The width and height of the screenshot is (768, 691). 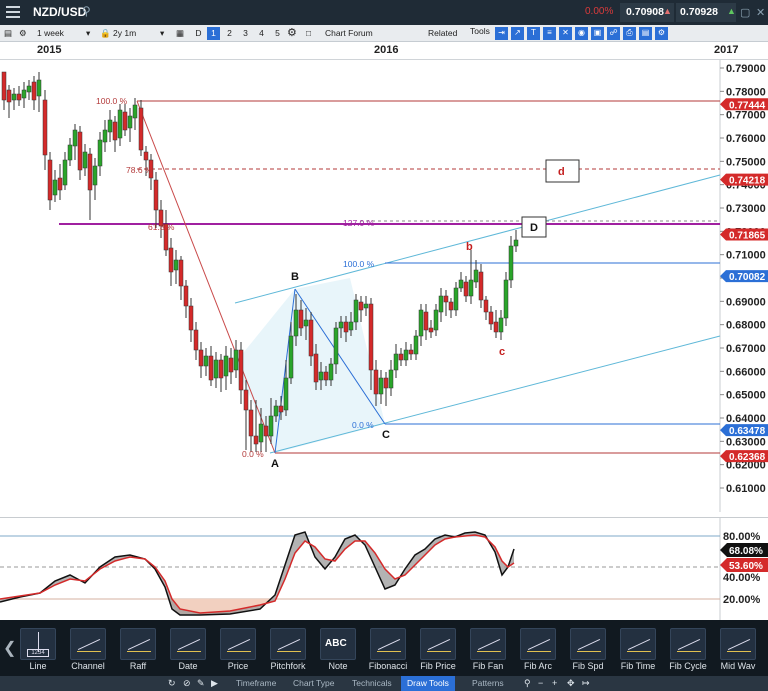 What do you see at coordinates (746, 256) in the screenshot?
I see `price-tick-label: 0.71000` at bounding box center [746, 256].